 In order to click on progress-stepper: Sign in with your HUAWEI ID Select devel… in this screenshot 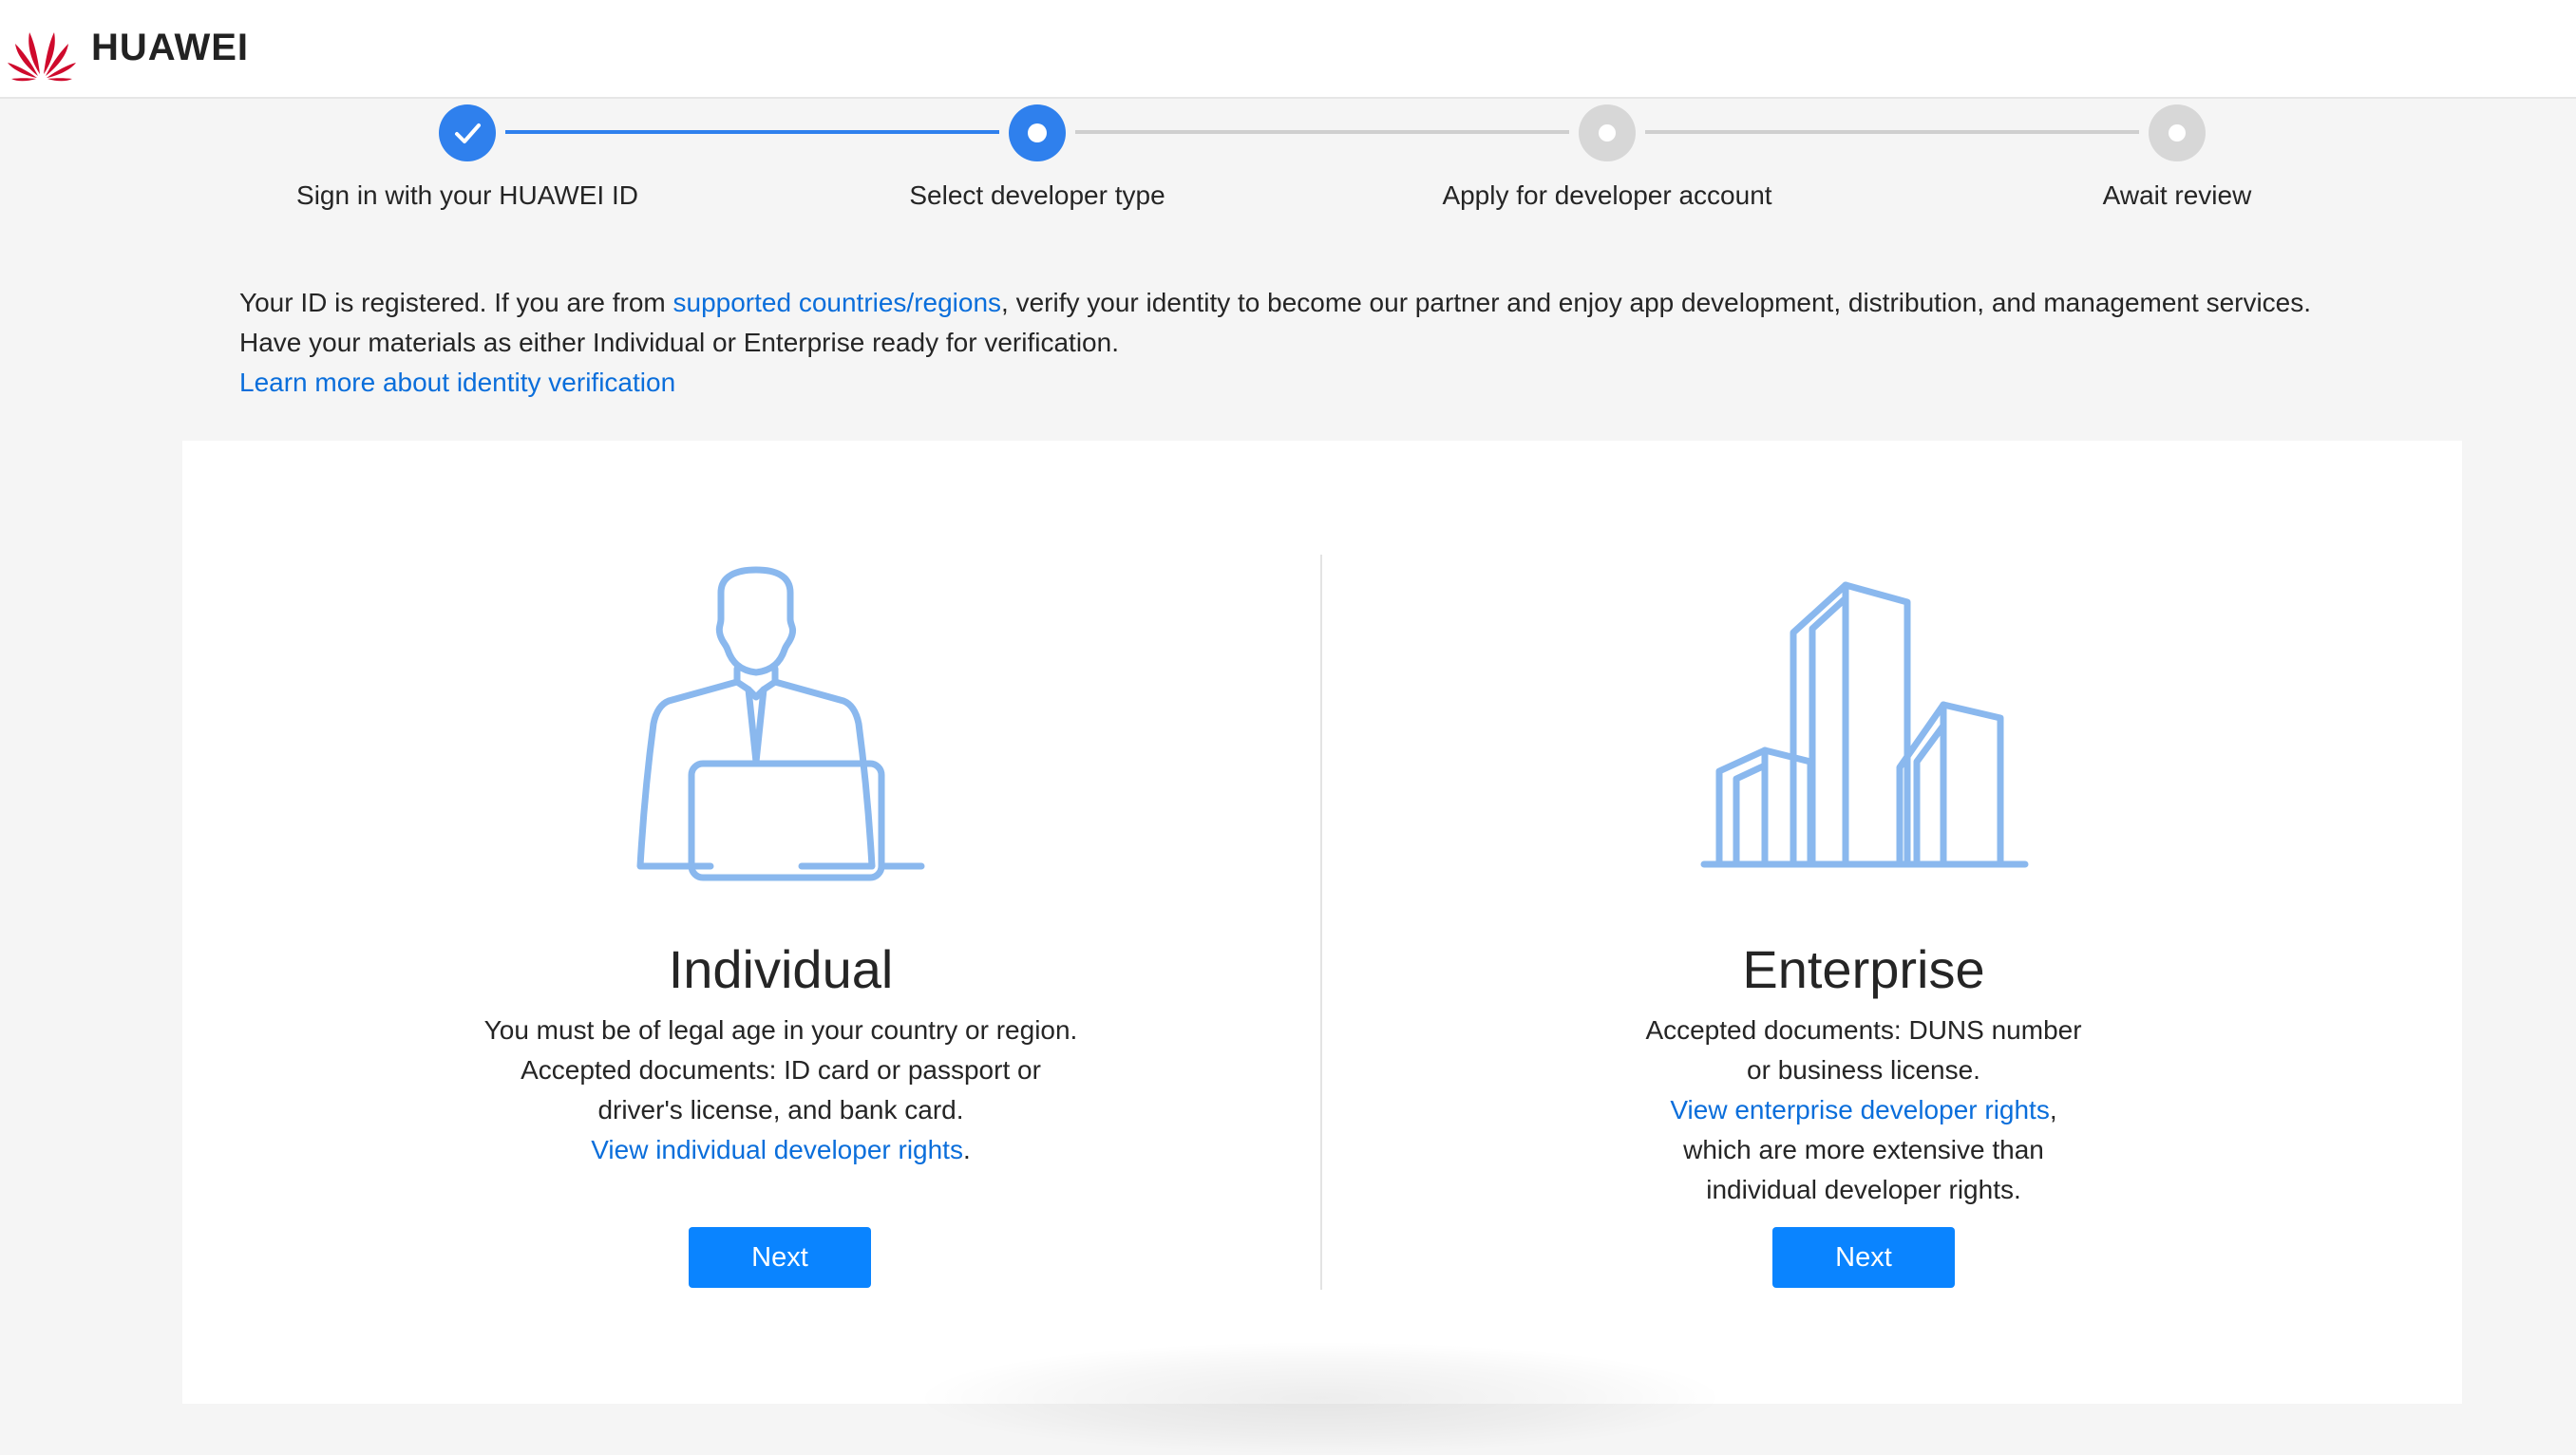, I will do `click(1288, 164)`.